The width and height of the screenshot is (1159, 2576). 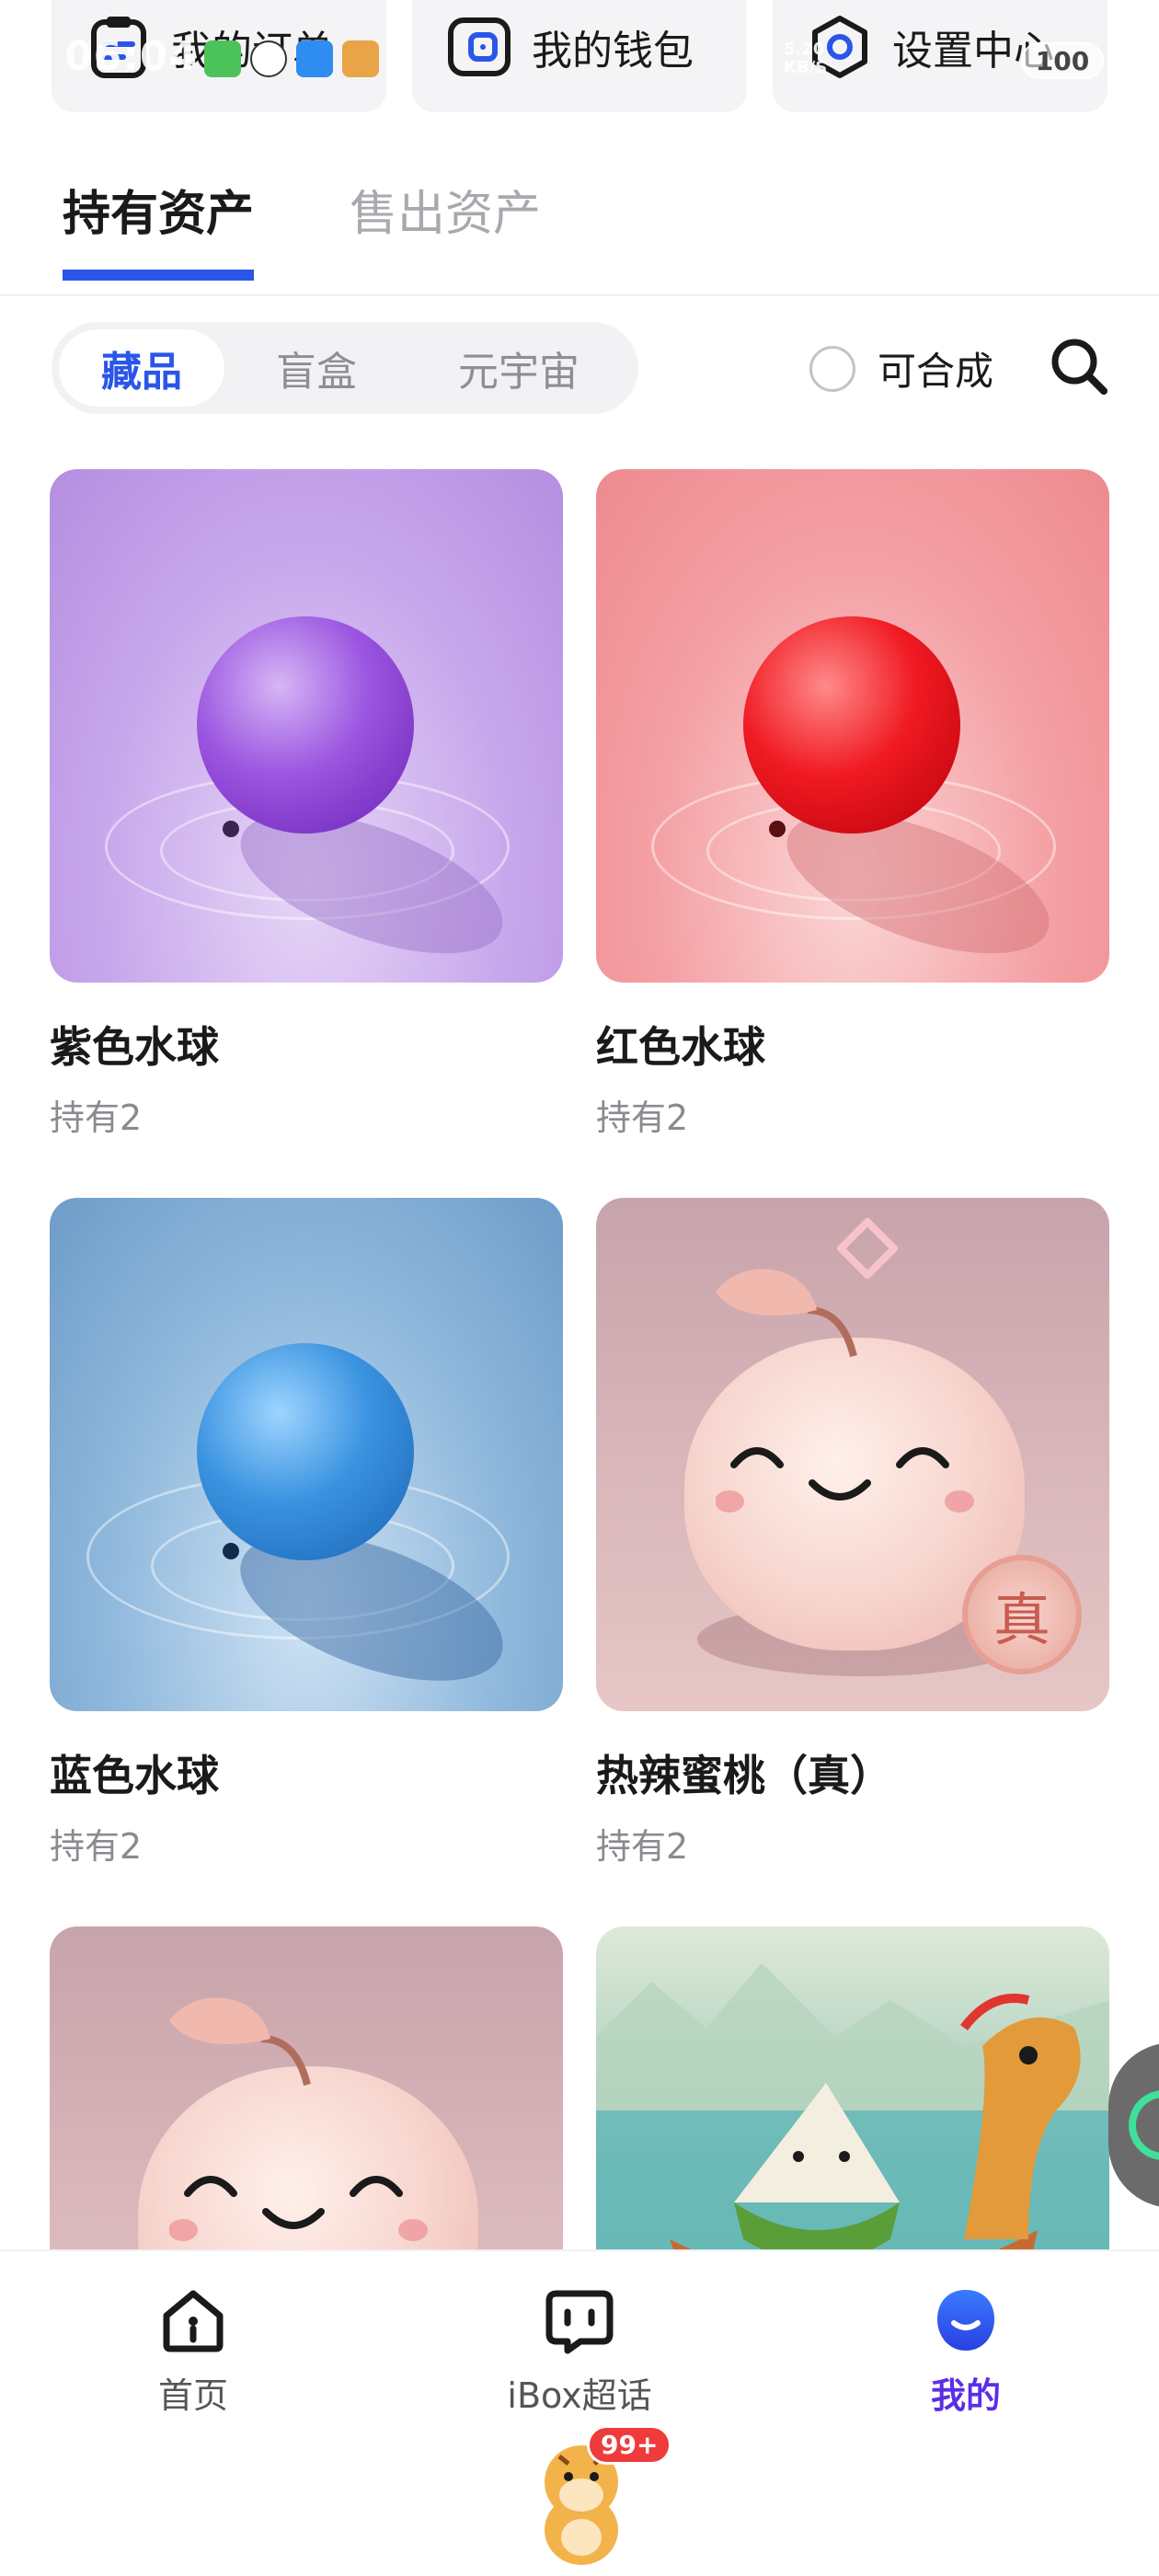 What do you see at coordinates (134, 1775) in the screenshot?
I see `collection-name: 蓝色水球` at bounding box center [134, 1775].